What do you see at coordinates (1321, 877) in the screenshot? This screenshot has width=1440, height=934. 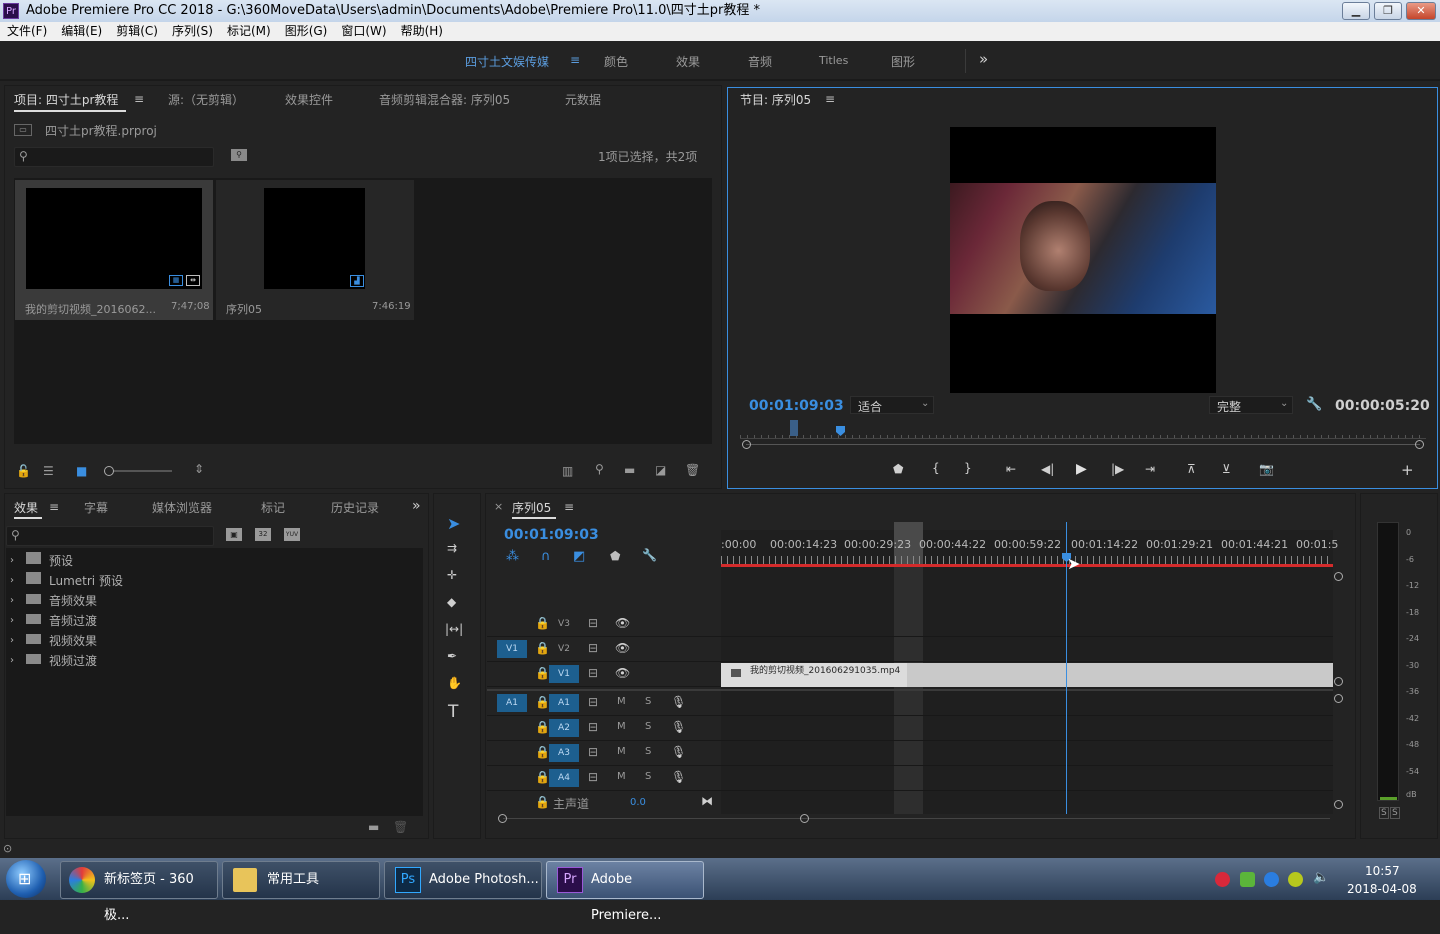 I see `volume-icon: 🔈` at bounding box center [1321, 877].